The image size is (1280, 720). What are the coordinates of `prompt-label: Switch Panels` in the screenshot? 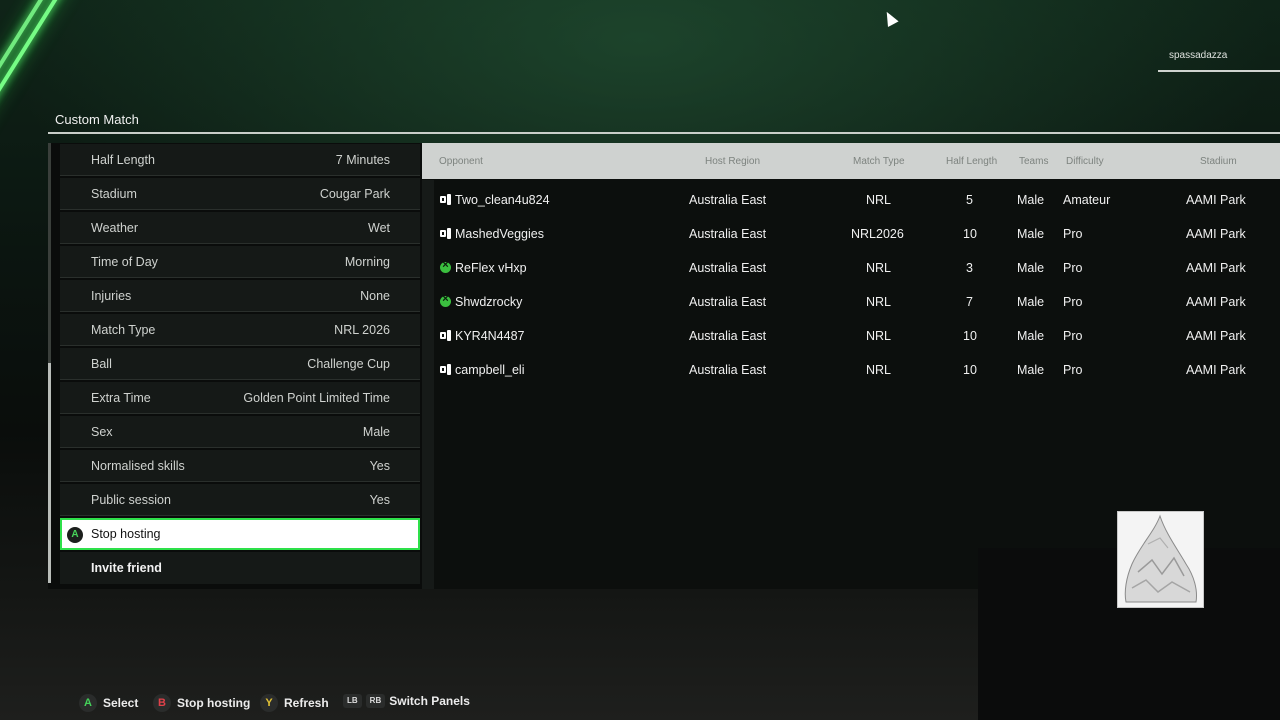 It's located at (429, 701).